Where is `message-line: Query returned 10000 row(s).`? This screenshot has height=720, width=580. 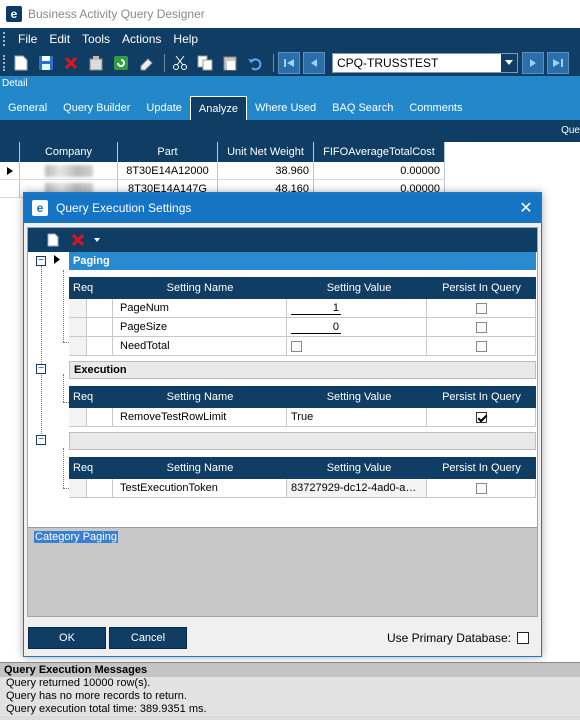
message-line: Query returned 10000 row(s). is located at coordinates (290, 683).